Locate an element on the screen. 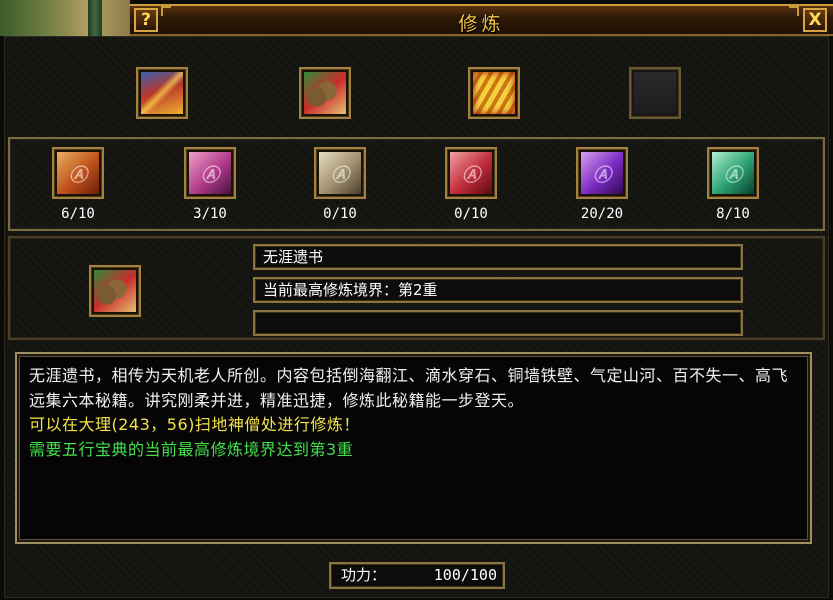 This screenshot has height=600, width=833. scroll-bundle-green-icon is located at coordinates (325, 93).